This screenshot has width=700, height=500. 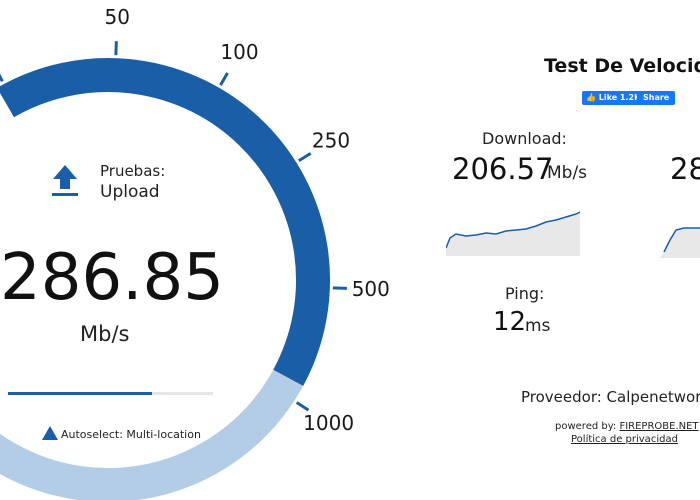 I want to click on privacy-policy-link: Política de privacidad, so click(x=624, y=439).